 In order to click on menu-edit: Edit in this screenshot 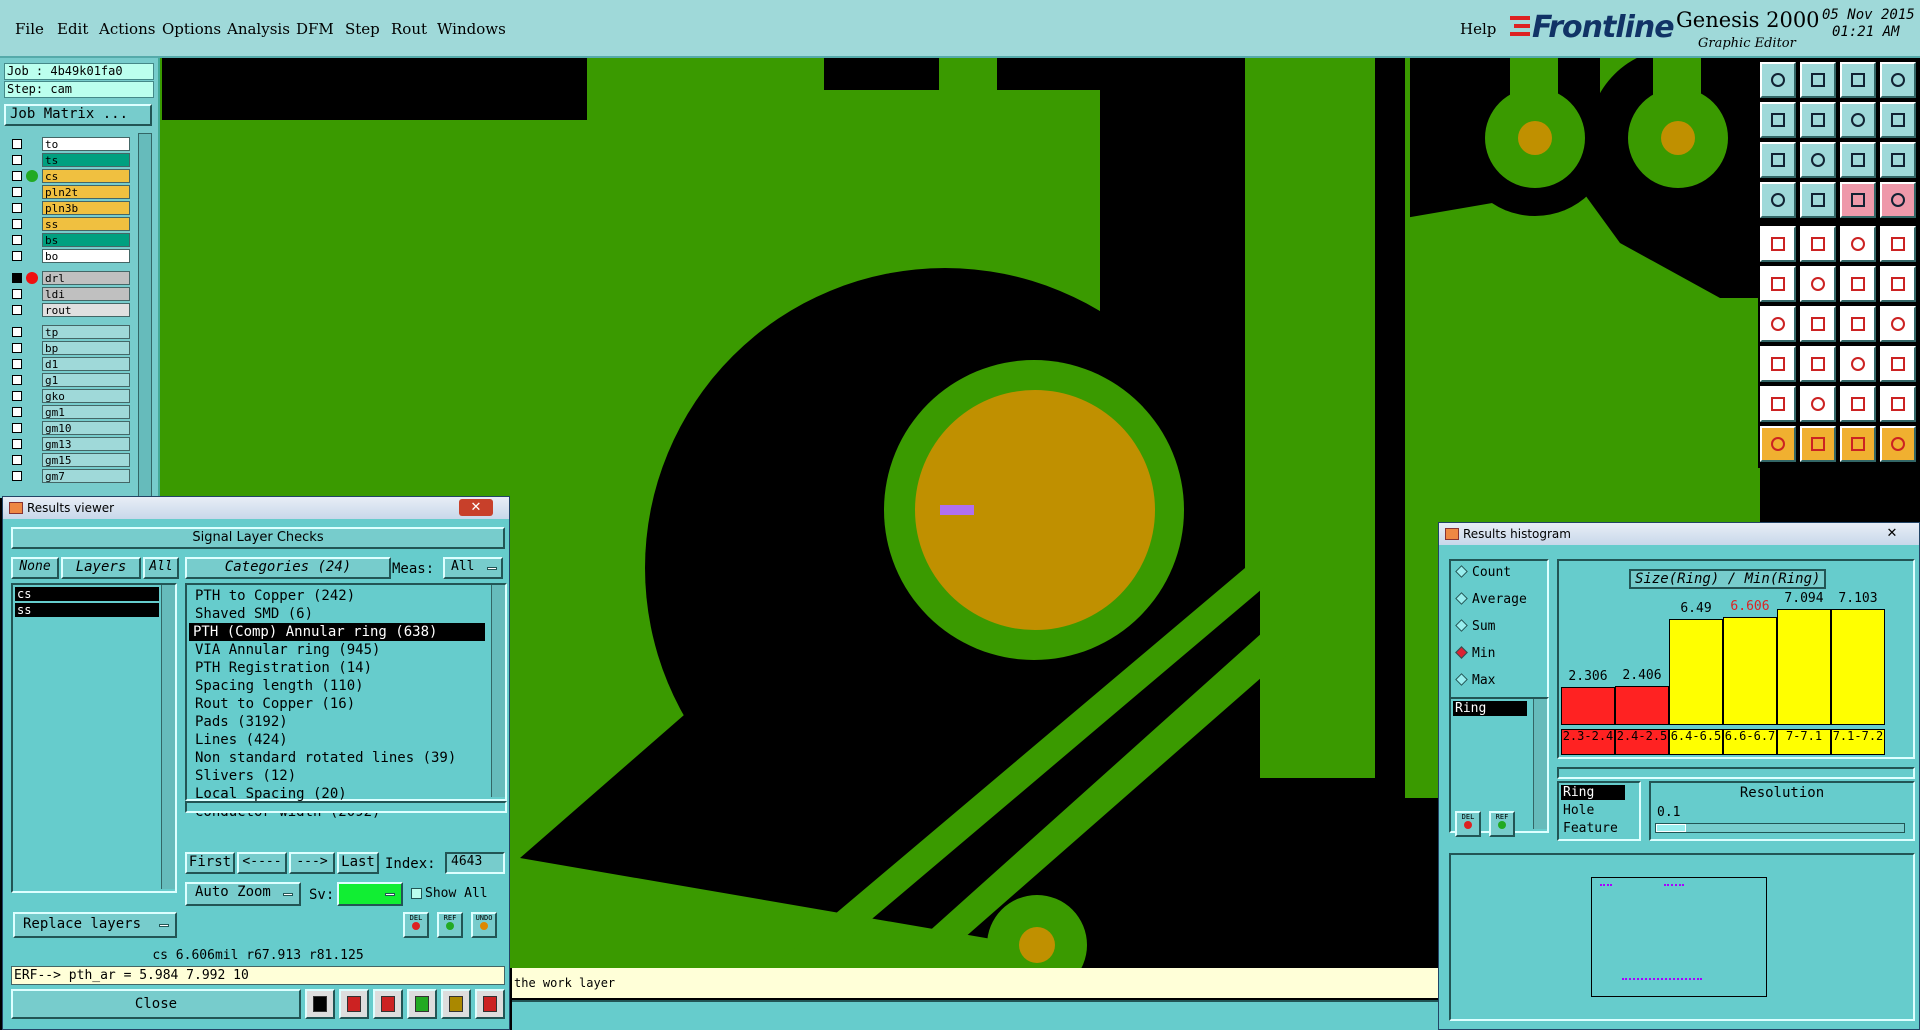, I will do `click(72, 29)`.